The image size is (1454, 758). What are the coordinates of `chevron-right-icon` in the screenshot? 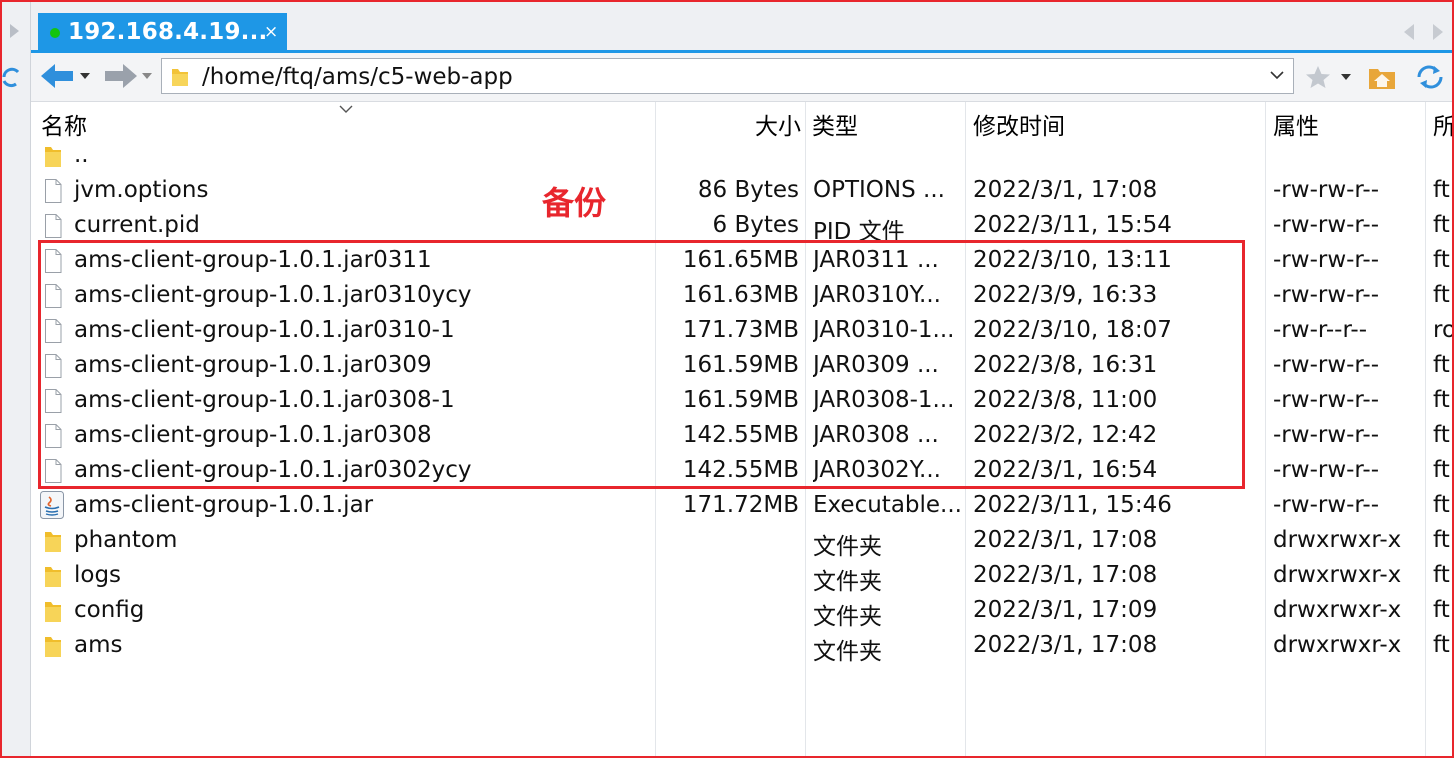 It's located at (14, 31).